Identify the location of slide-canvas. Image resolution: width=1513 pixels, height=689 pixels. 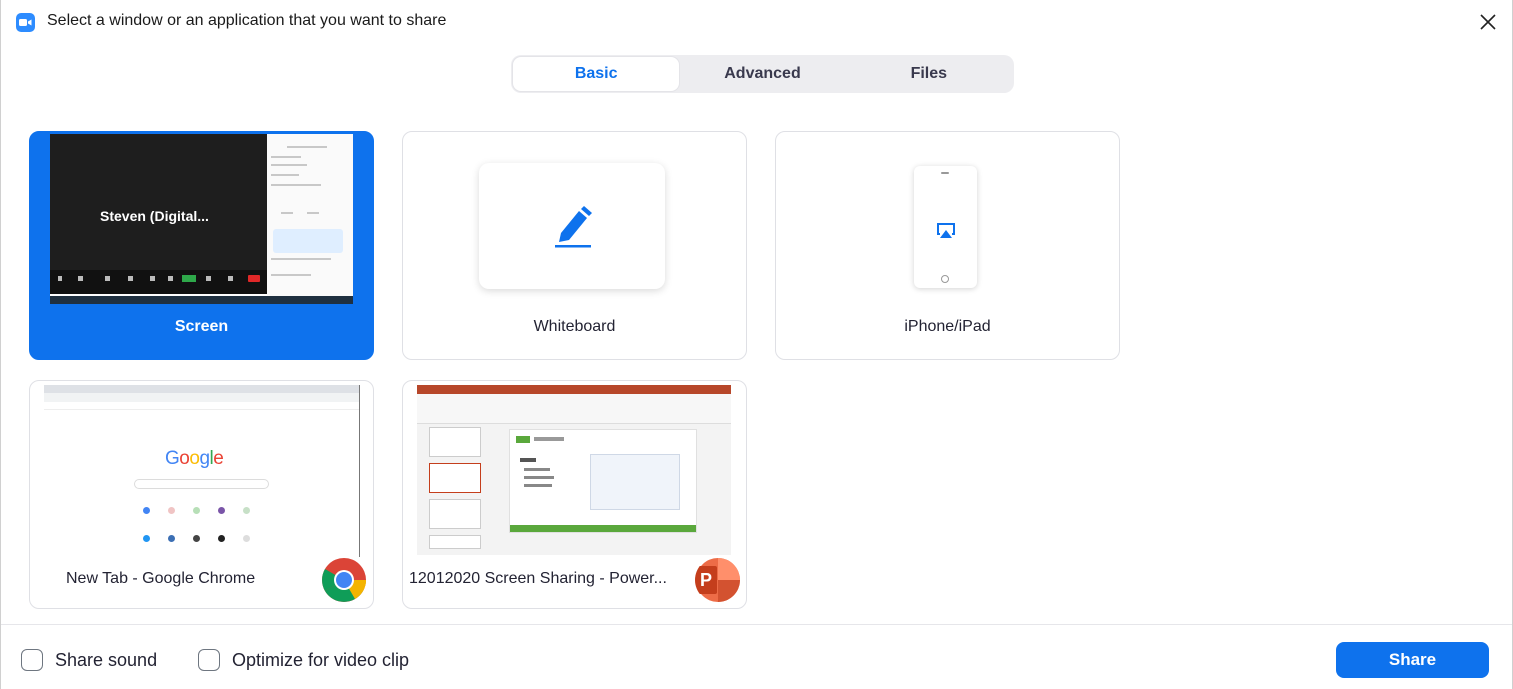
(603, 481).